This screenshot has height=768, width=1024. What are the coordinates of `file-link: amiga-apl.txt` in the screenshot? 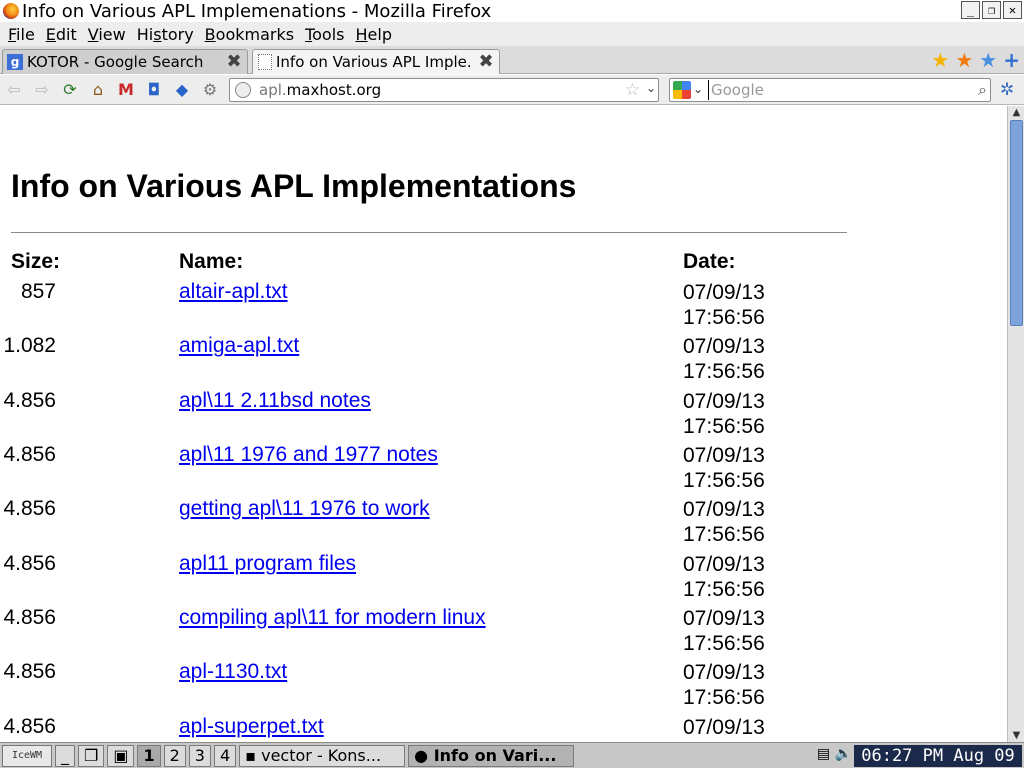 It's located at (239, 346).